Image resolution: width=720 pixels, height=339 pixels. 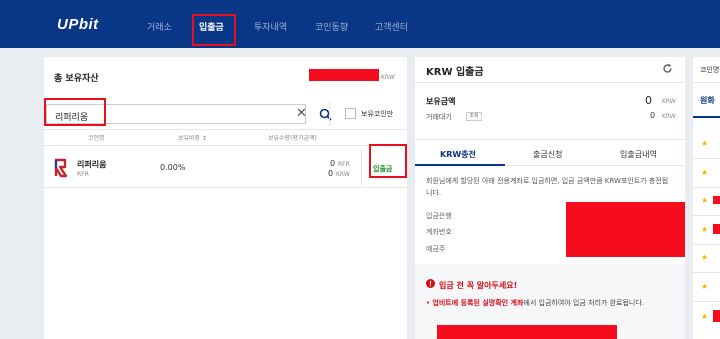 What do you see at coordinates (584, 303) in the screenshot?
I see `warning-rest: 에서 입금하여야 입금 처리가 완료됩니다.` at bounding box center [584, 303].